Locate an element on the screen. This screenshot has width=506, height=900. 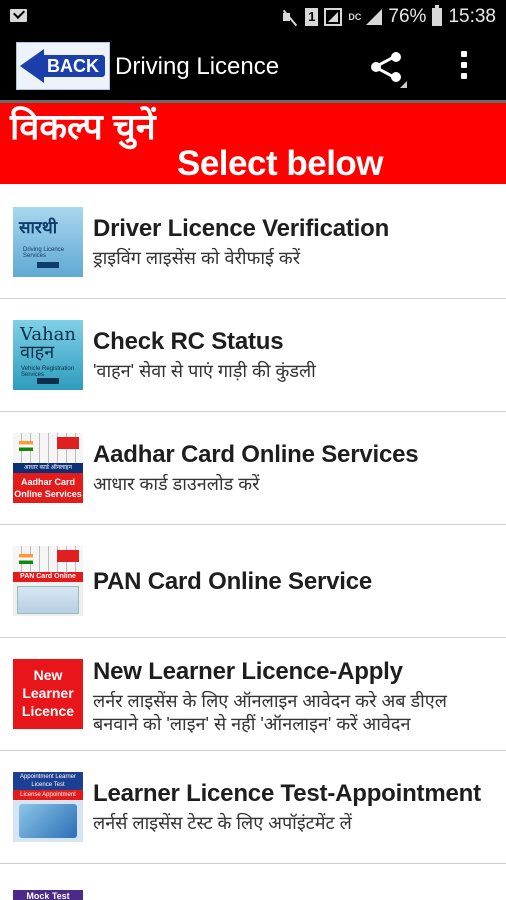
back-button: BACK is located at coordinates (63, 66).